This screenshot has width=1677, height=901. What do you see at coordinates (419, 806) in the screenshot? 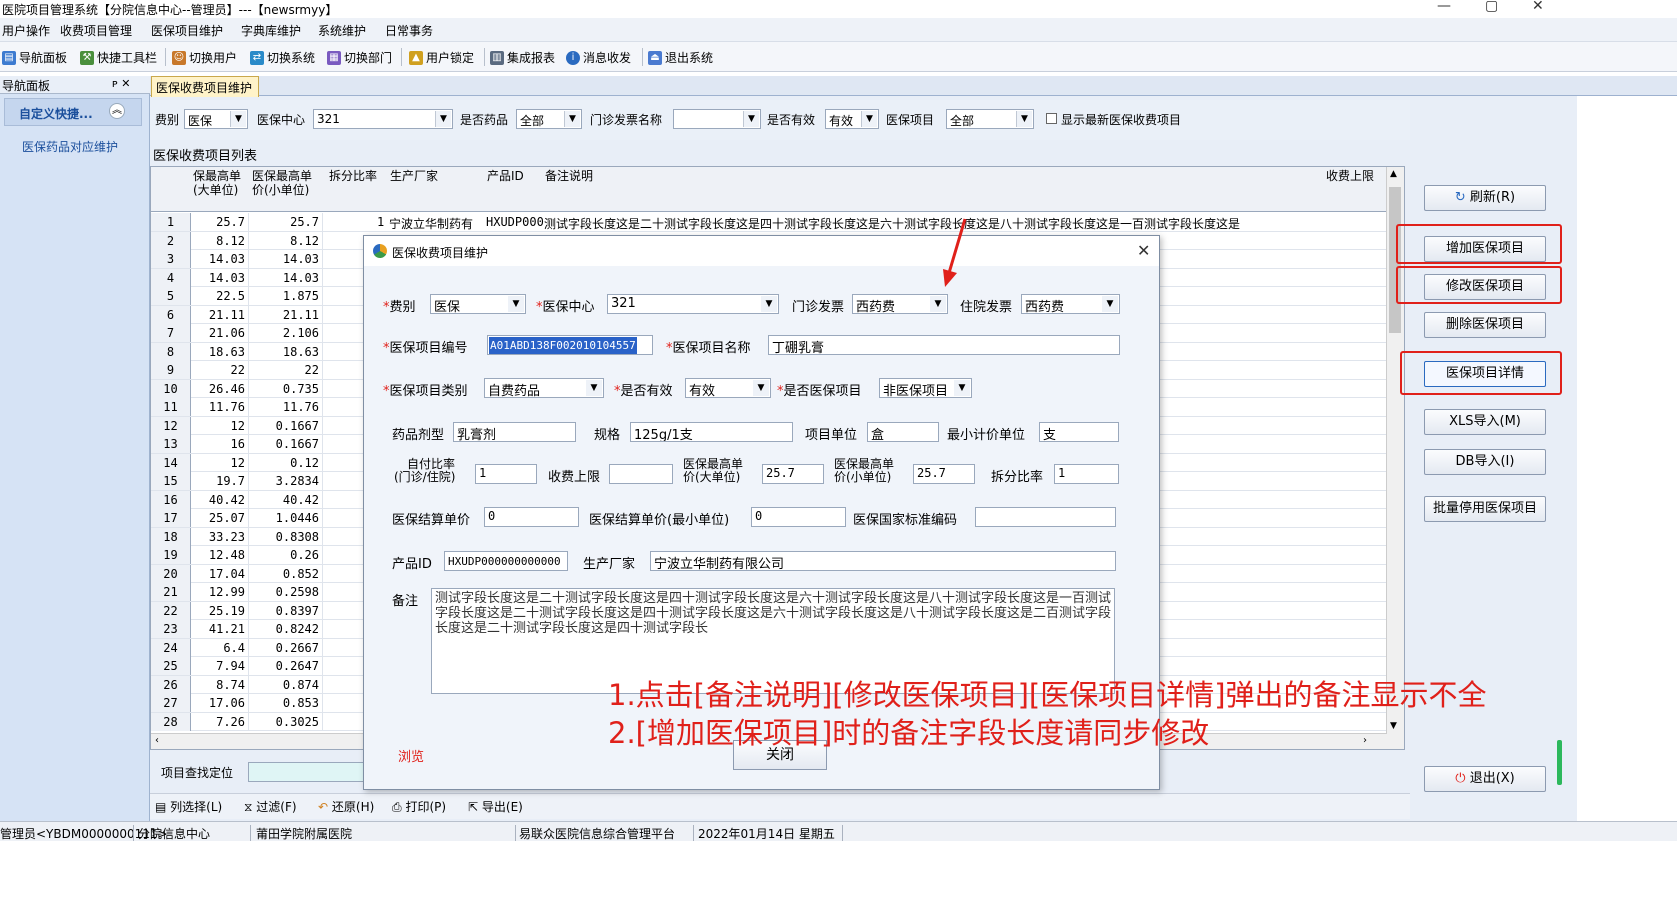
I see `print-button: ⎙ 打印(P)` at bounding box center [419, 806].